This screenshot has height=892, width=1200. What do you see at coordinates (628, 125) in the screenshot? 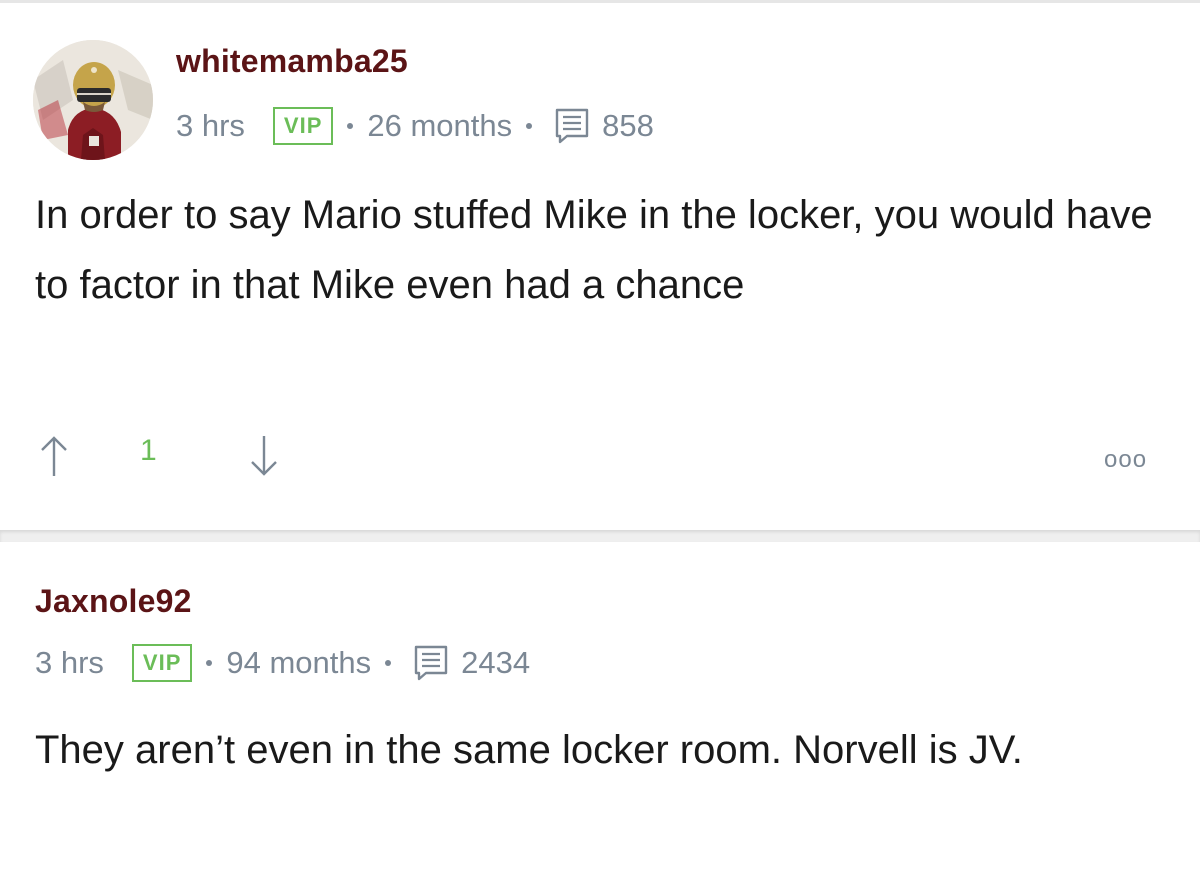
I see `post-count: 858` at bounding box center [628, 125].